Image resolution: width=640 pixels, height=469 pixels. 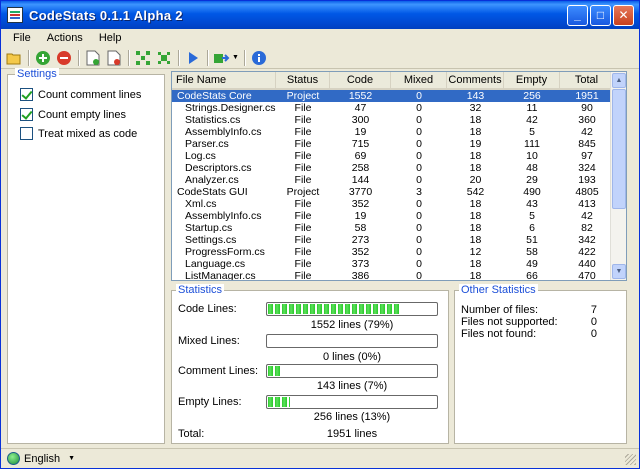 I want to click on table-cell: 66, so click(x=532, y=275).